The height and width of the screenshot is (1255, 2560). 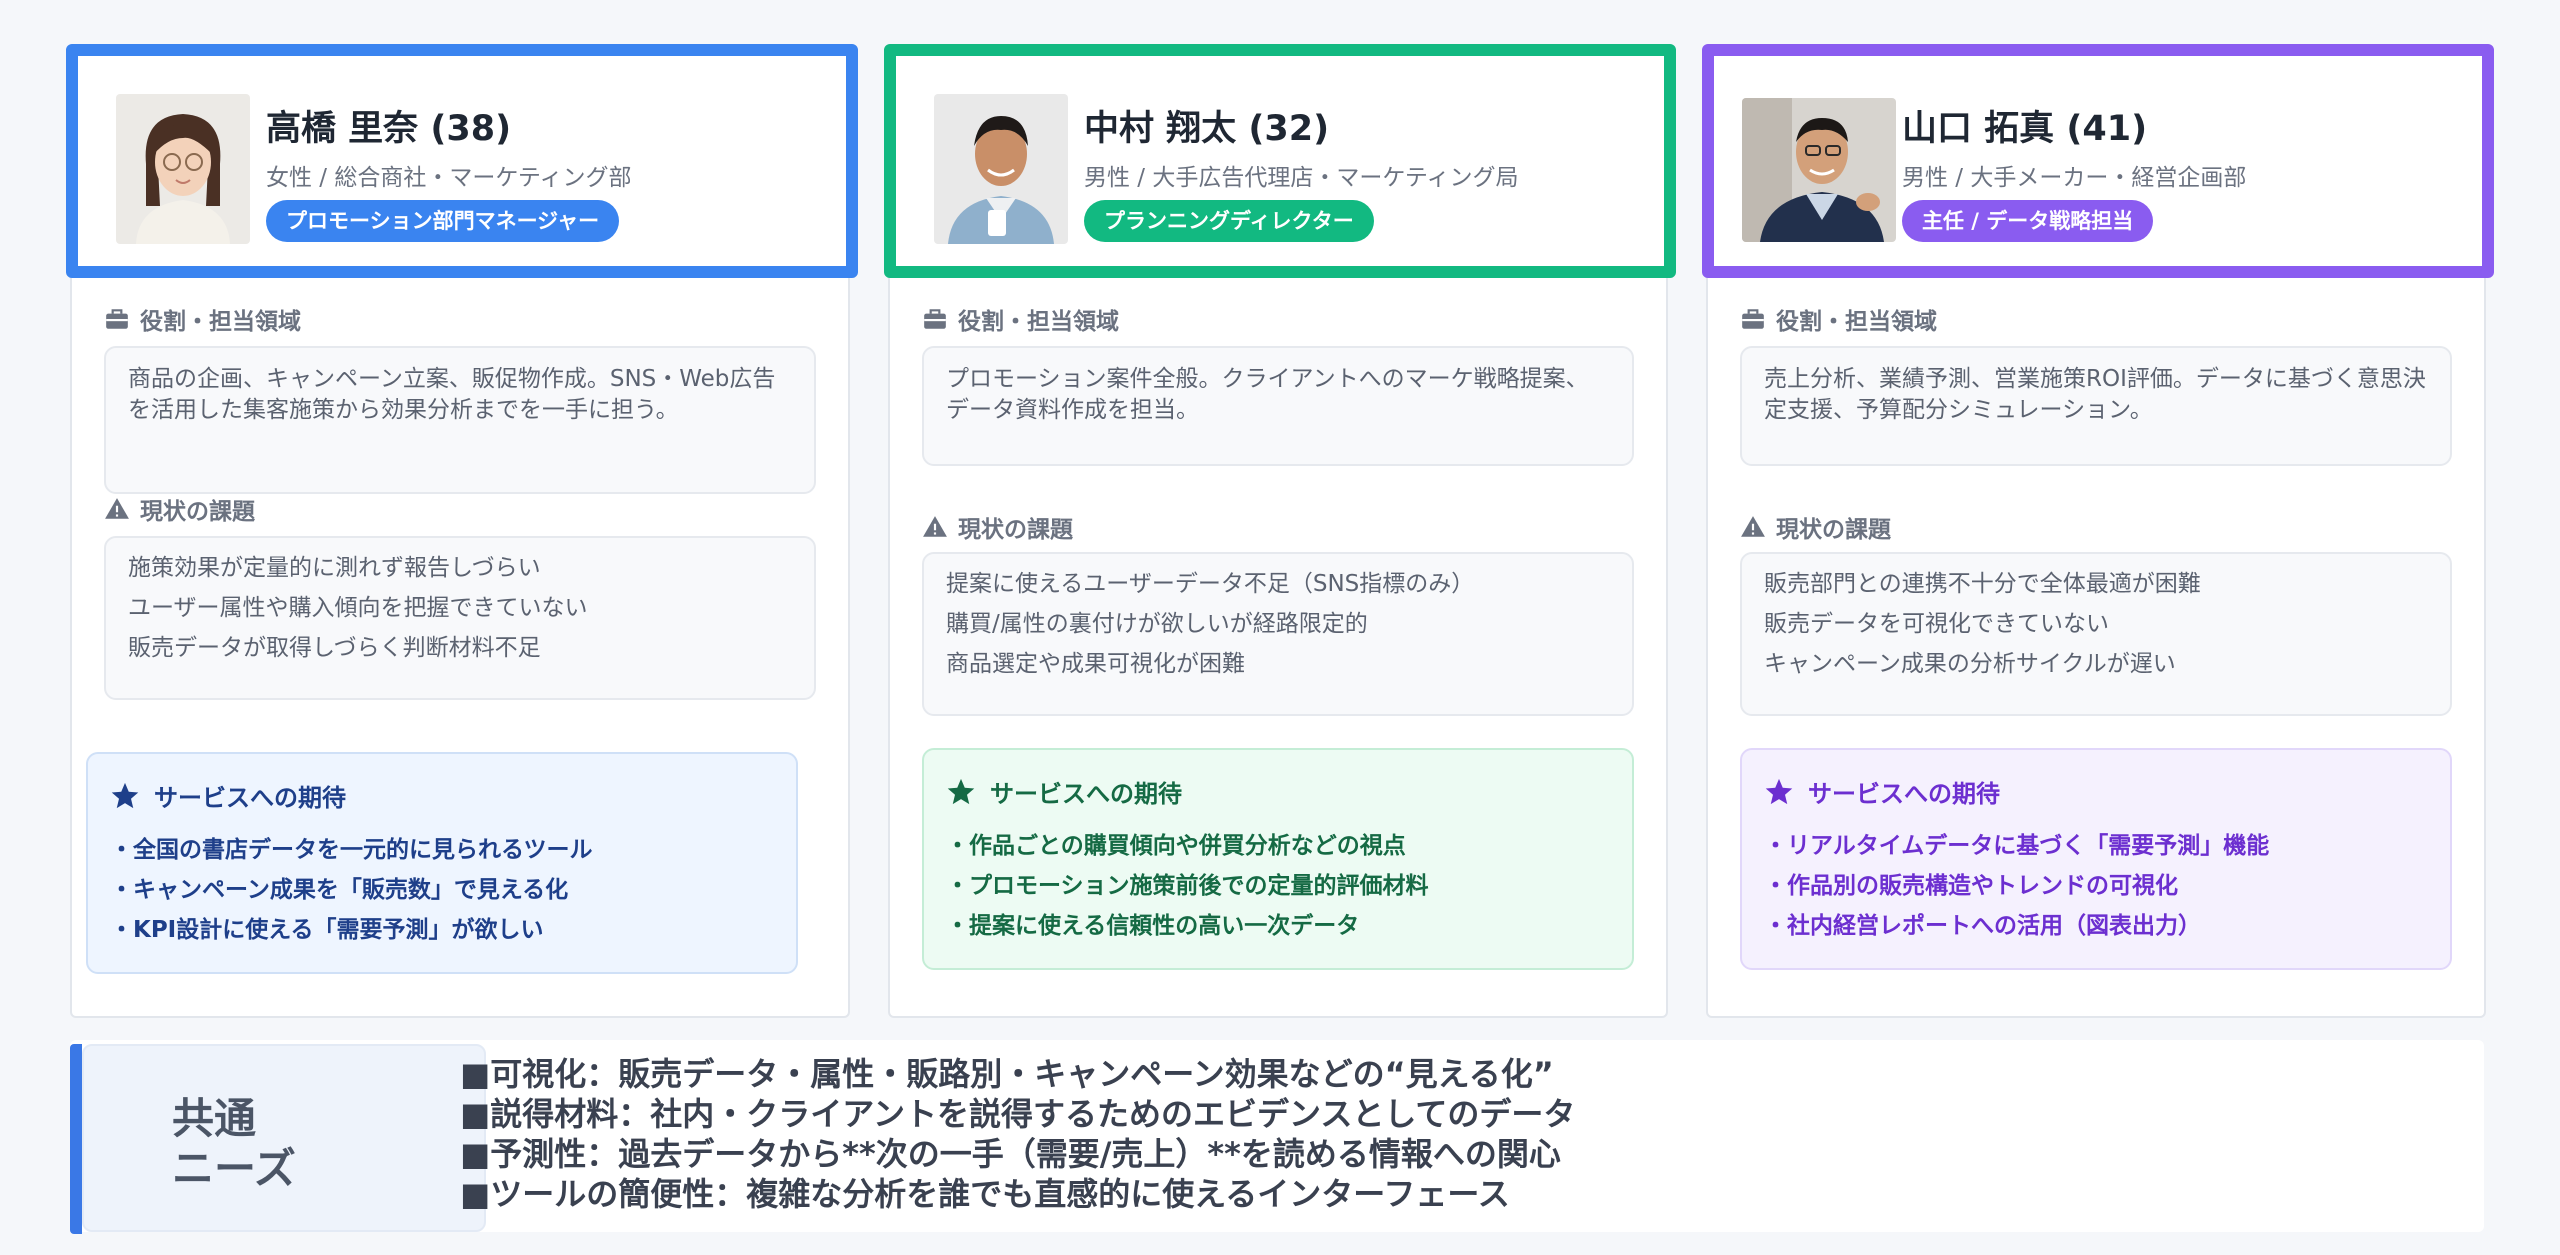 What do you see at coordinates (1936, 624) in the screenshot?
I see `issue-item: 販売データを可視化できていない` at bounding box center [1936, 624].